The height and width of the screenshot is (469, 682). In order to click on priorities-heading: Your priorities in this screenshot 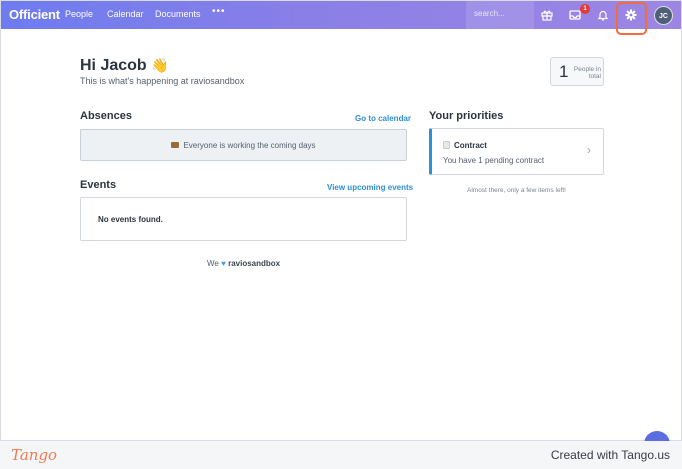, I will do `click(466, 116)`.